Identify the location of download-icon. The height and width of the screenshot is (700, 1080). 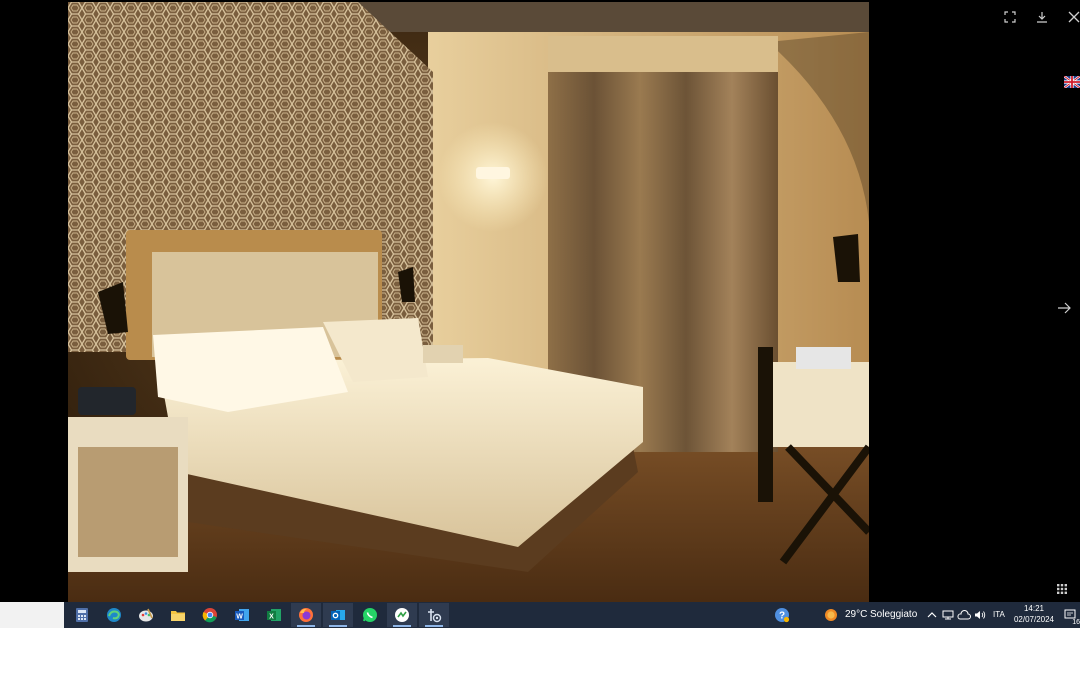
(1042, 17).